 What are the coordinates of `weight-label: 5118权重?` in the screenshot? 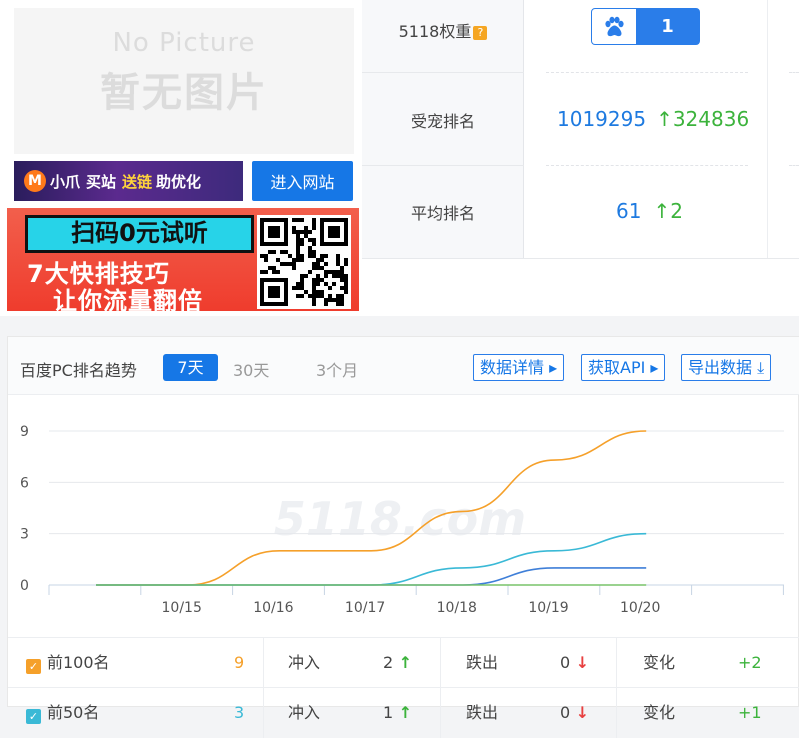 It's located at (443, 30).